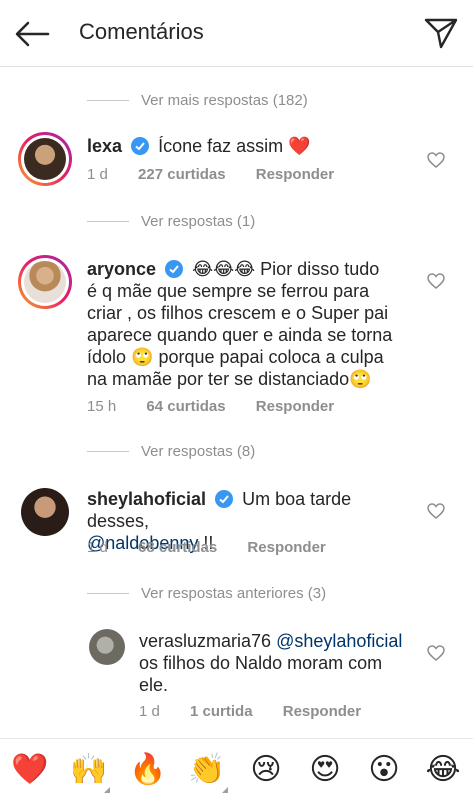 This screenshot has height=801, width=473. What do you see at coordinates (235, 357) in the screenshot?
I see `comment-text-line: ídolo 🙄 porque papai coloca a culpa` at bounding box center [235, 357].